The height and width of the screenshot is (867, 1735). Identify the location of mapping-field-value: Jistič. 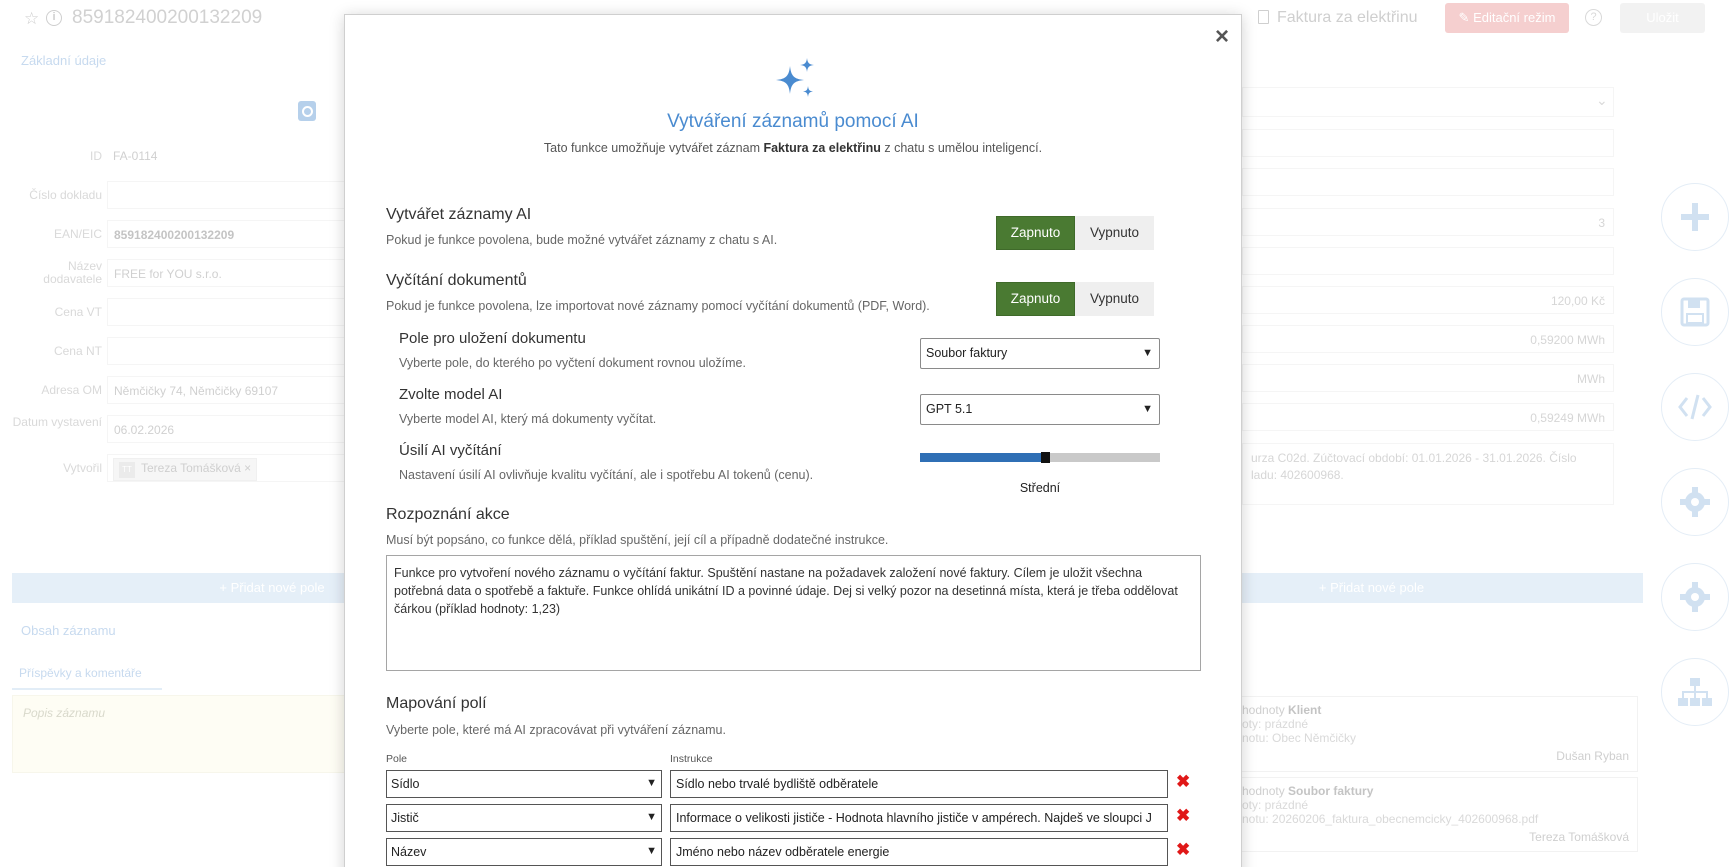
(405, 818).